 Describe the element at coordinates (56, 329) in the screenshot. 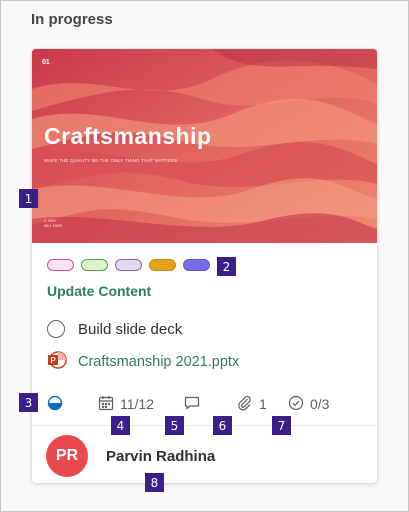

I see `checklist-checkbox` at that location.